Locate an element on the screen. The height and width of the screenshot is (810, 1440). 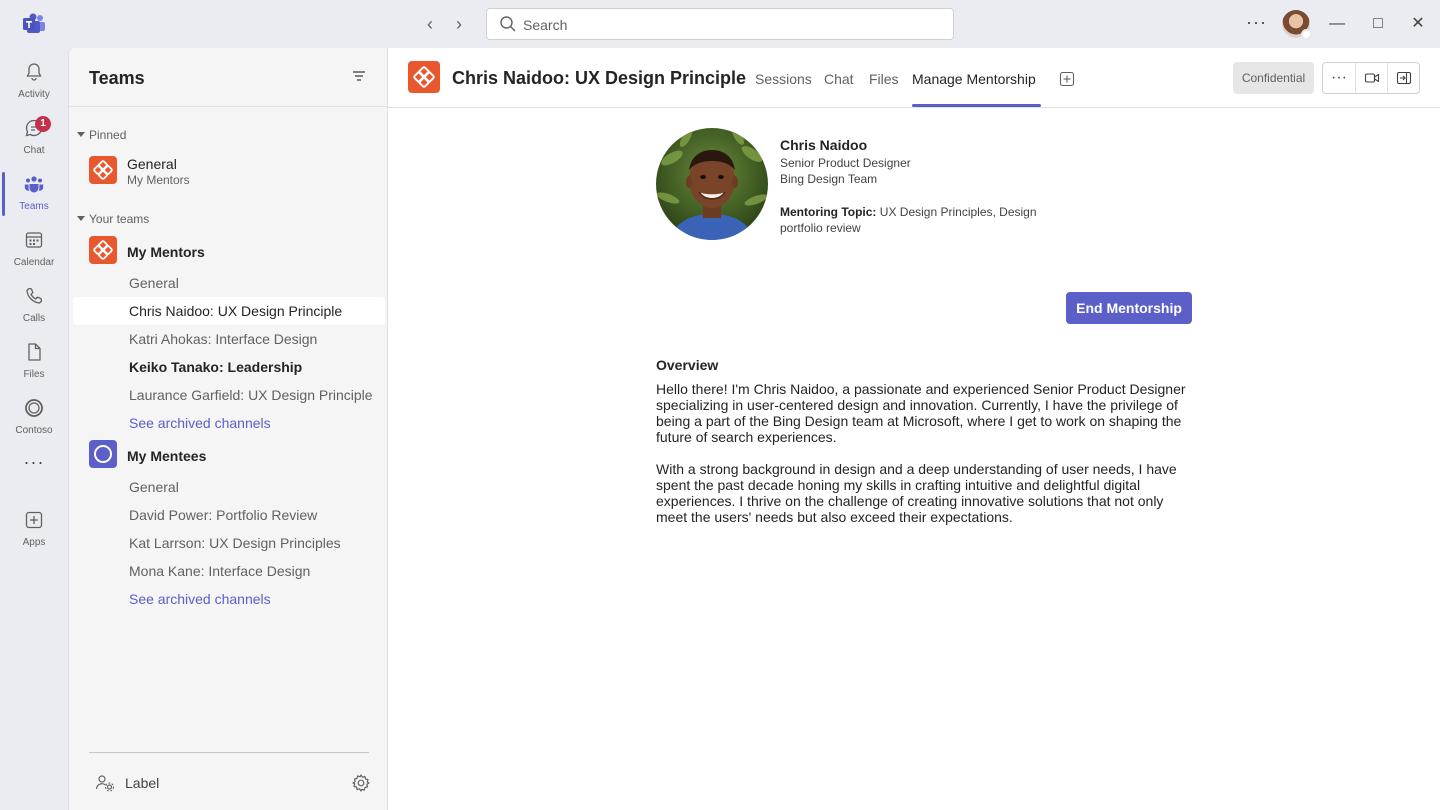
phone-icon is located at coordinates (34, 295).